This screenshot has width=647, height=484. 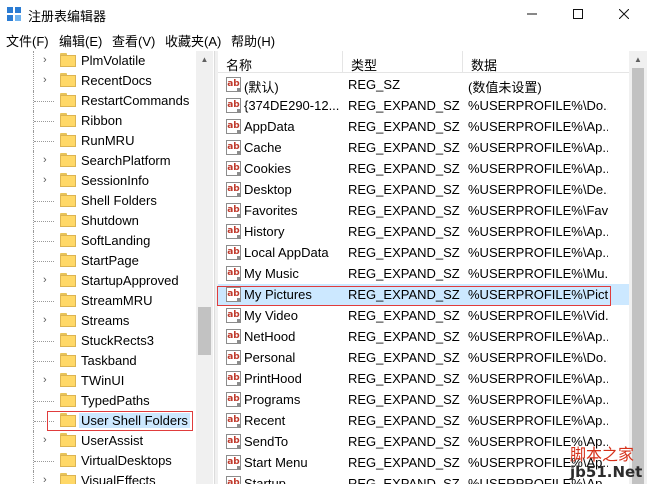 What do you see at coordinates (271, 315) in the screenshot?
I see `value-name: My Video` at bounding box center [271, 315].